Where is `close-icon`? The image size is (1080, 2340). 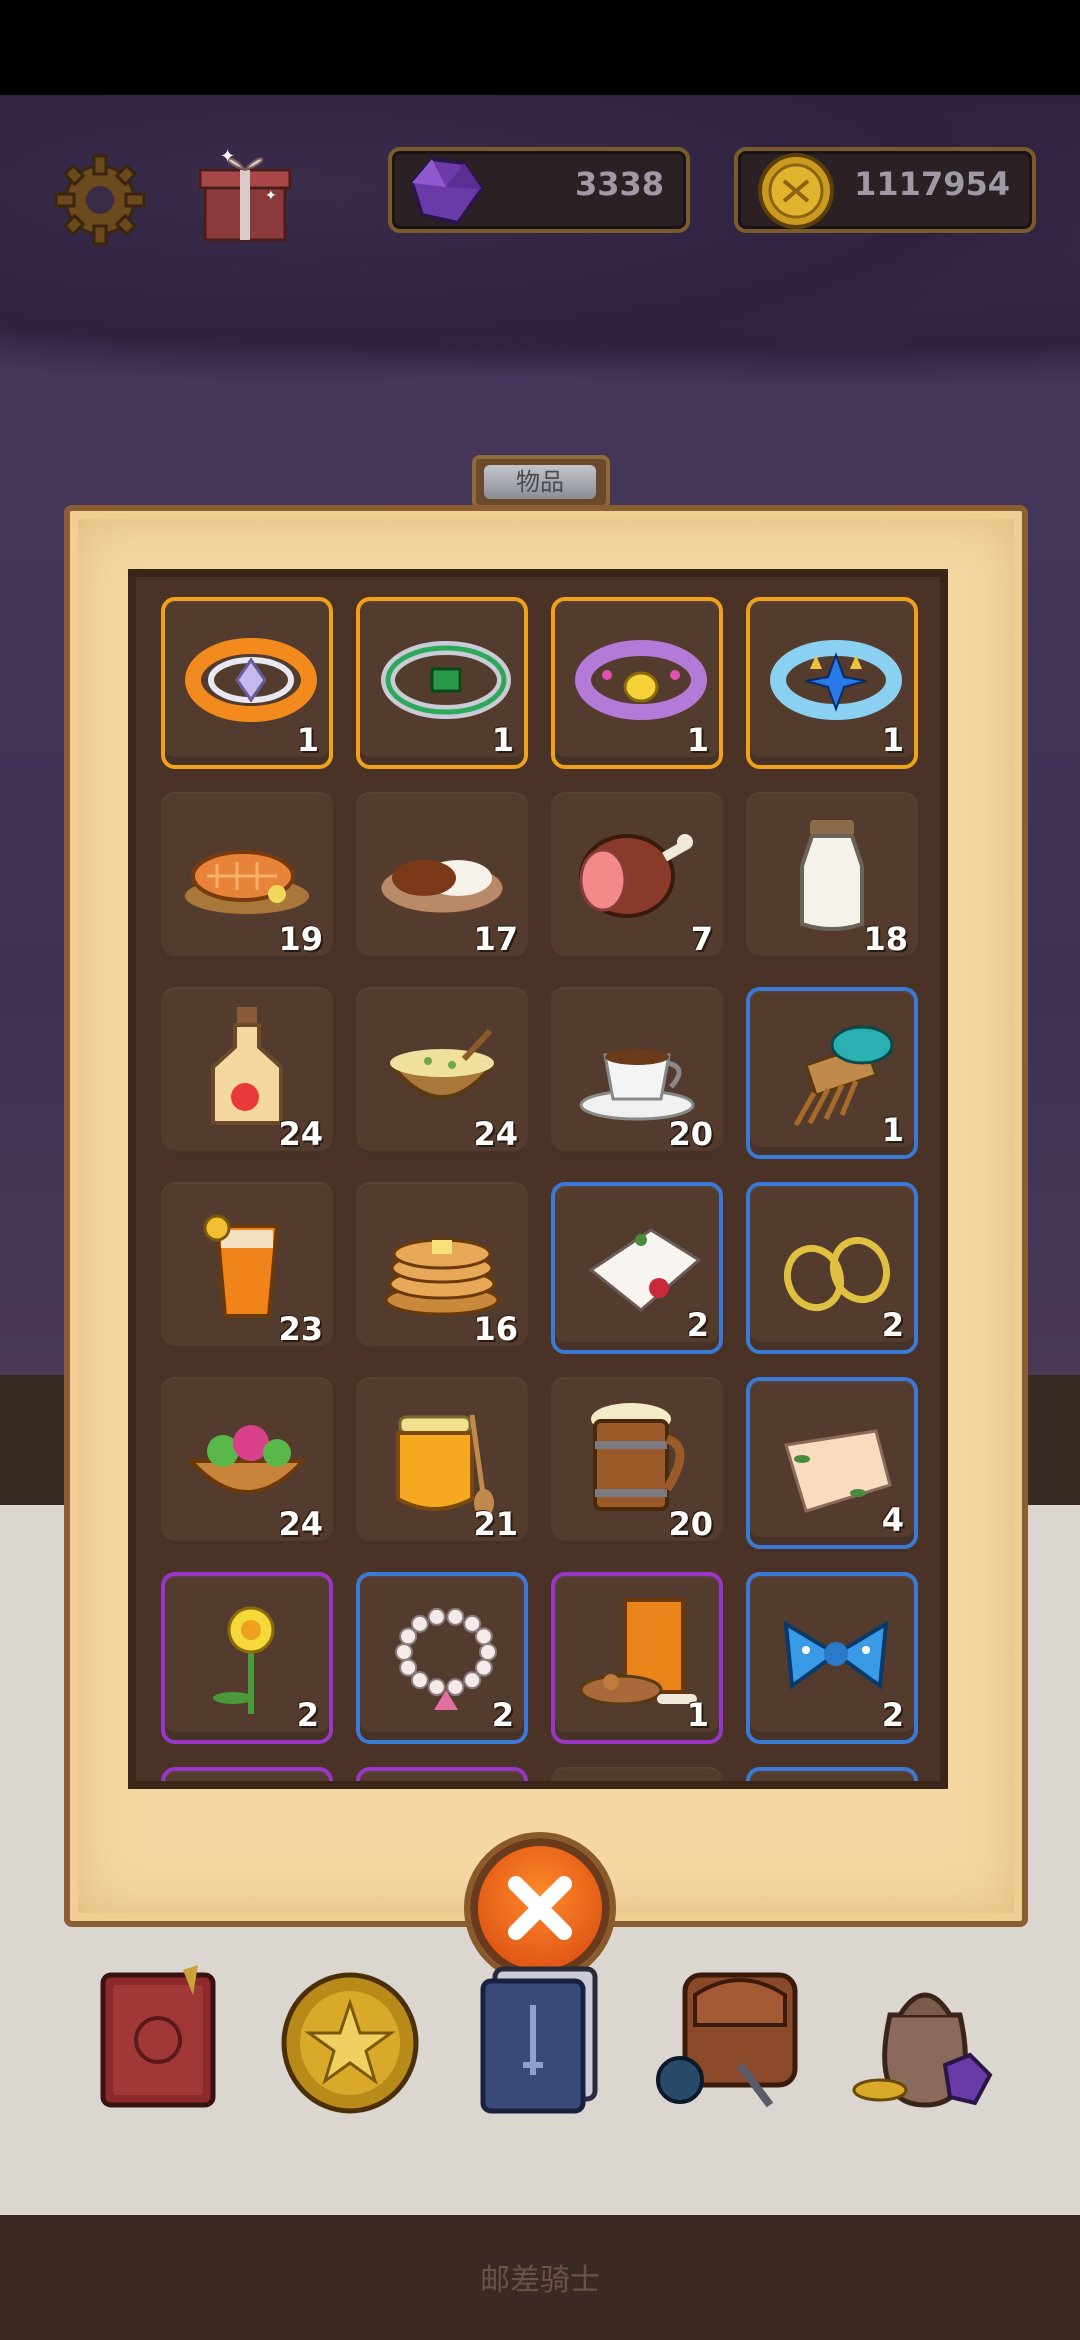 close-icon is located at coordinates (540, 1908).